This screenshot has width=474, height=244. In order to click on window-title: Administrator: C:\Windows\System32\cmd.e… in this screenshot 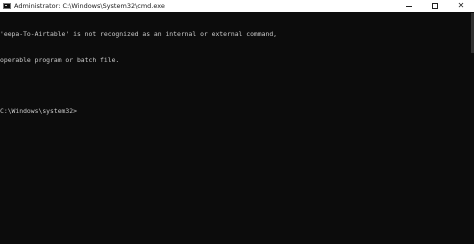, I will do `click(89, 6)`.